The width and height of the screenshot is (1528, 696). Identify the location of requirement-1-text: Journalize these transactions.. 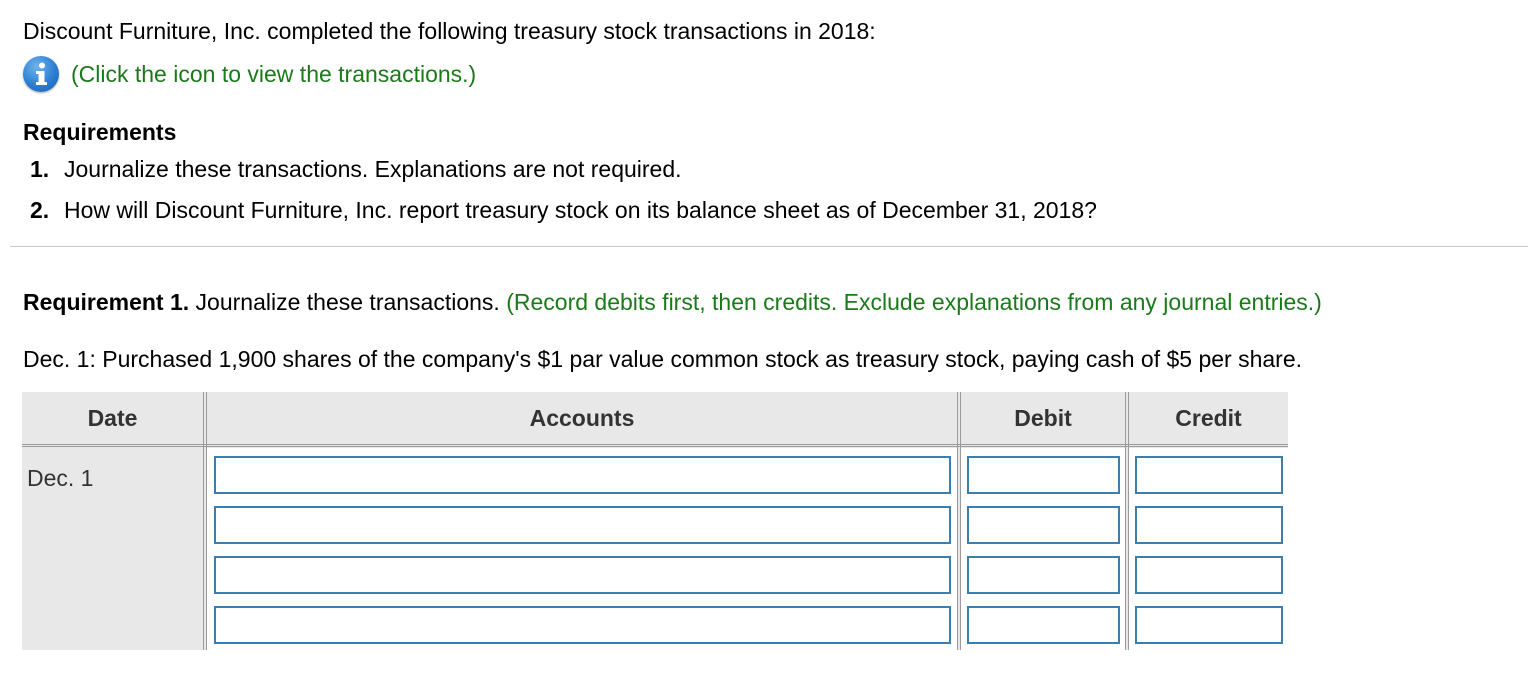
(348, 302).